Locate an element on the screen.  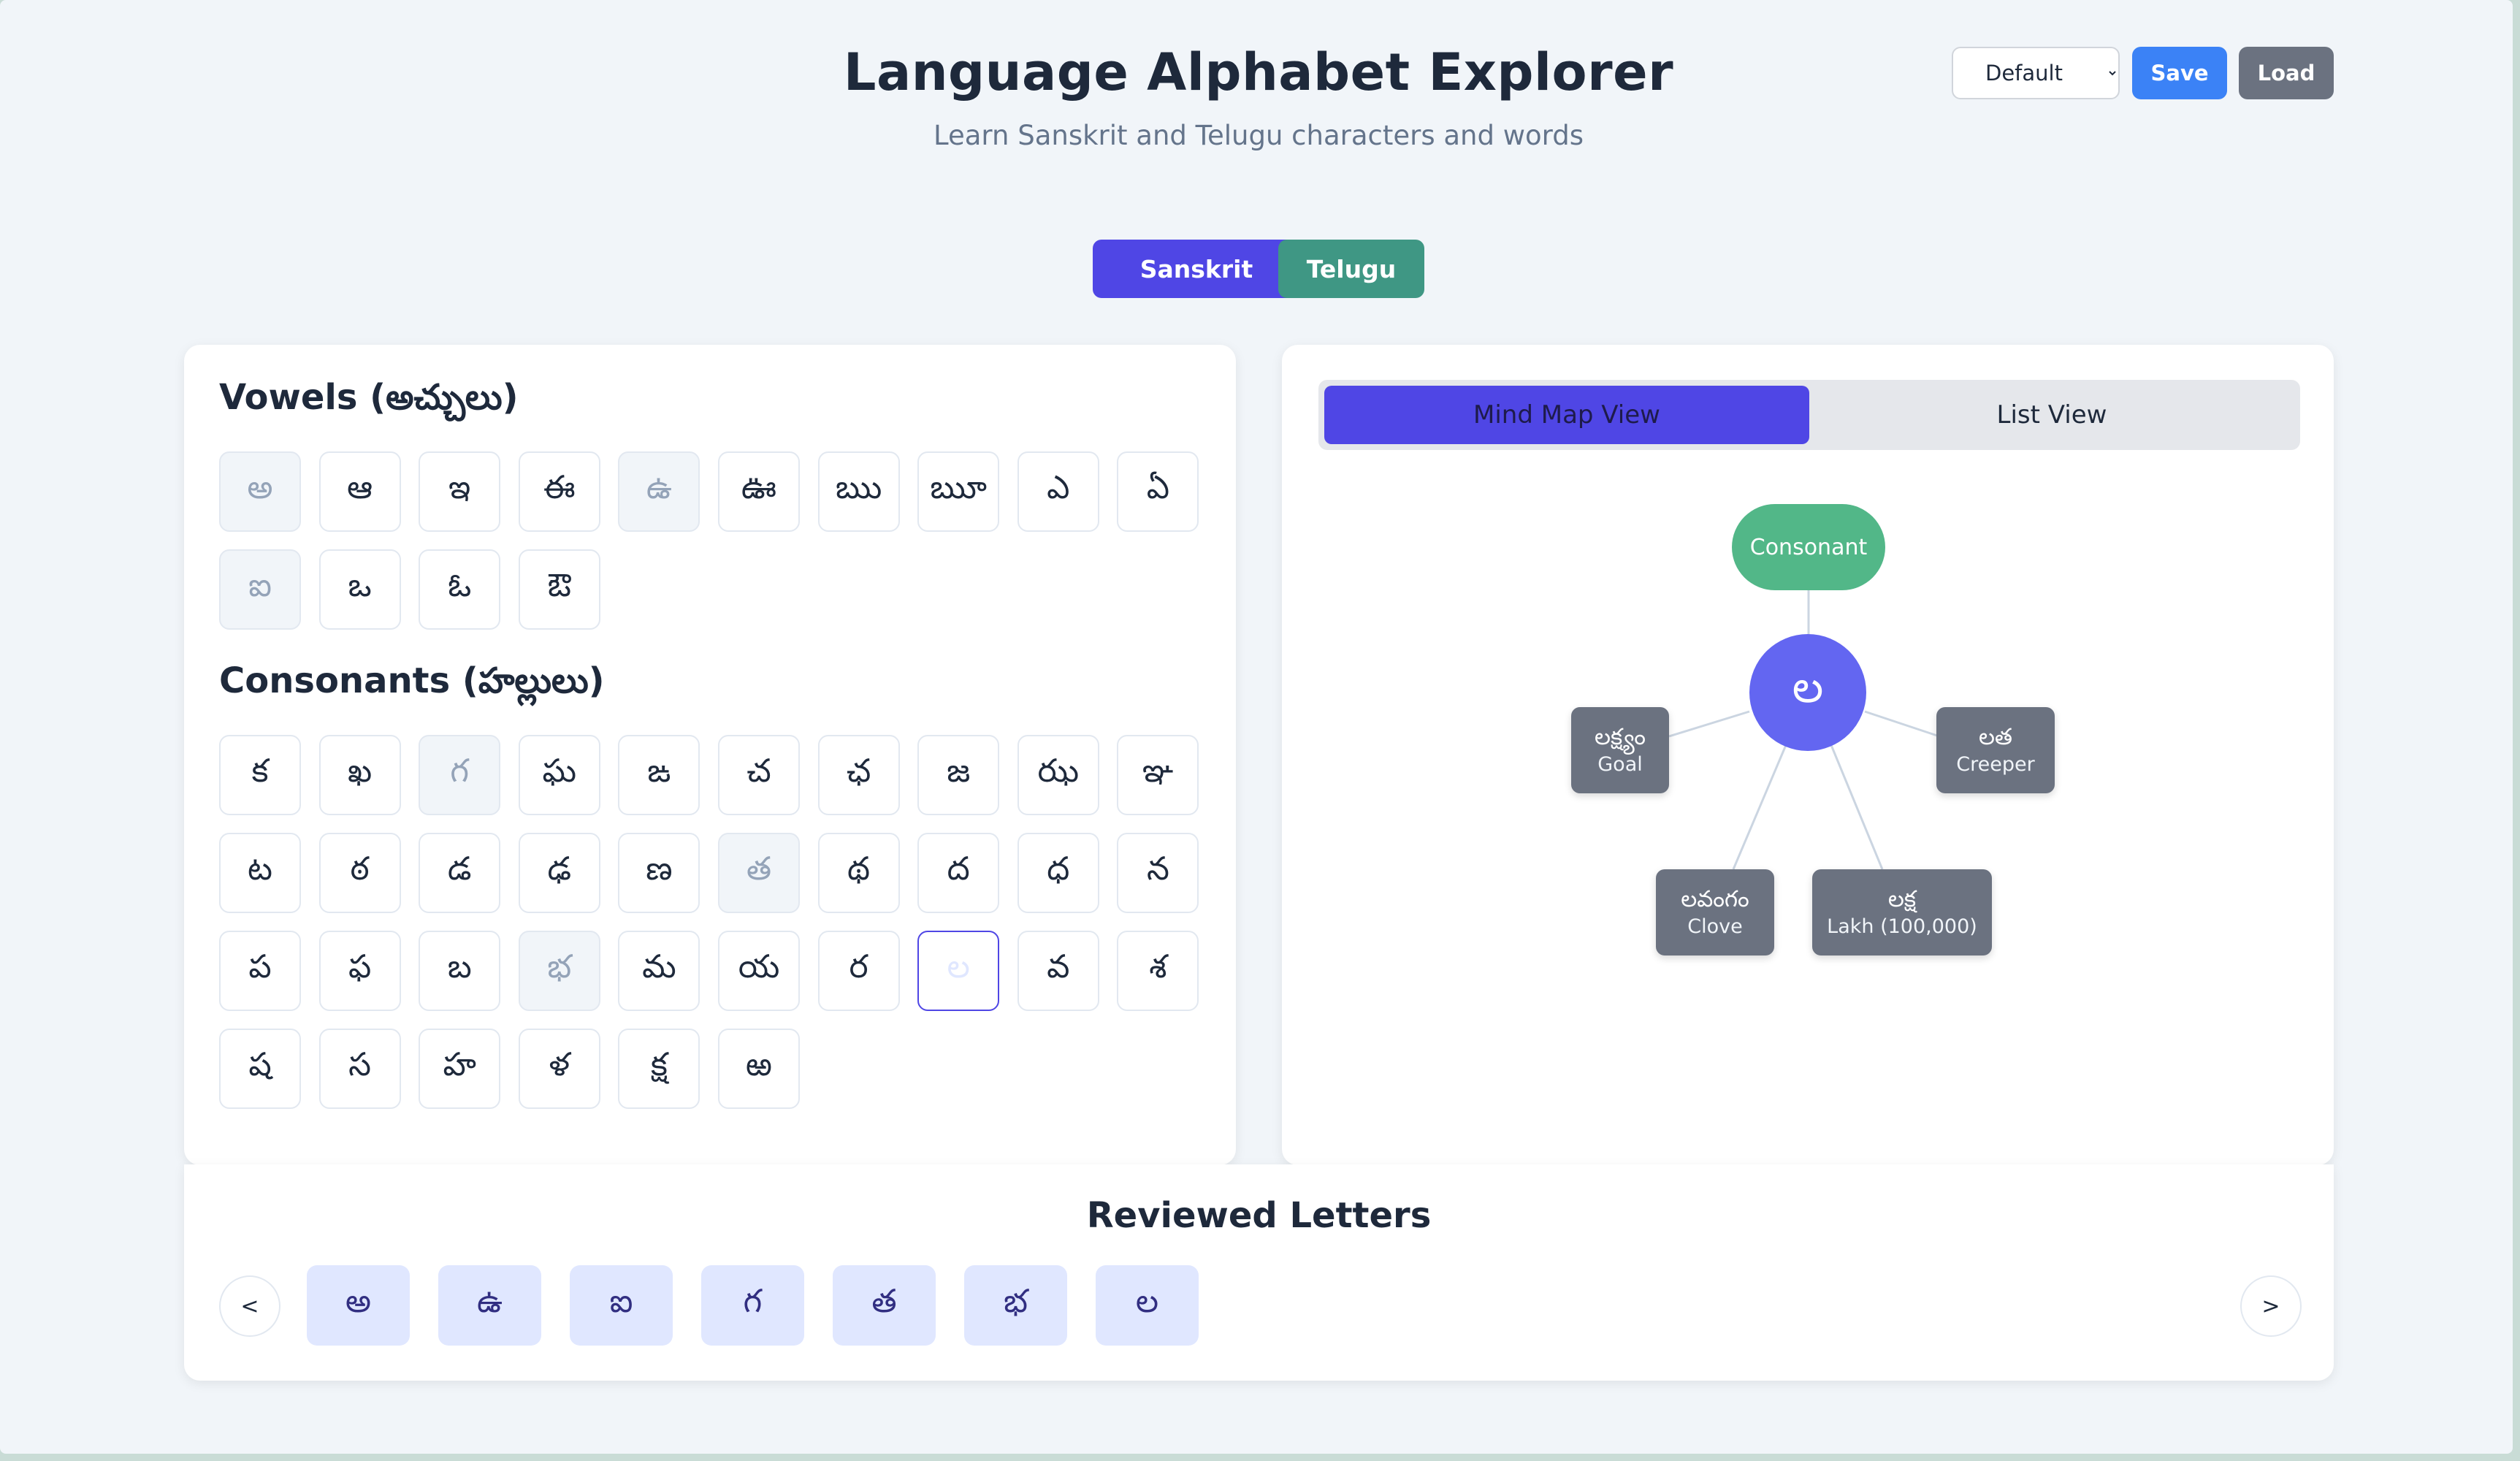
profile-select: Default is located at coordinates (2036, 73).